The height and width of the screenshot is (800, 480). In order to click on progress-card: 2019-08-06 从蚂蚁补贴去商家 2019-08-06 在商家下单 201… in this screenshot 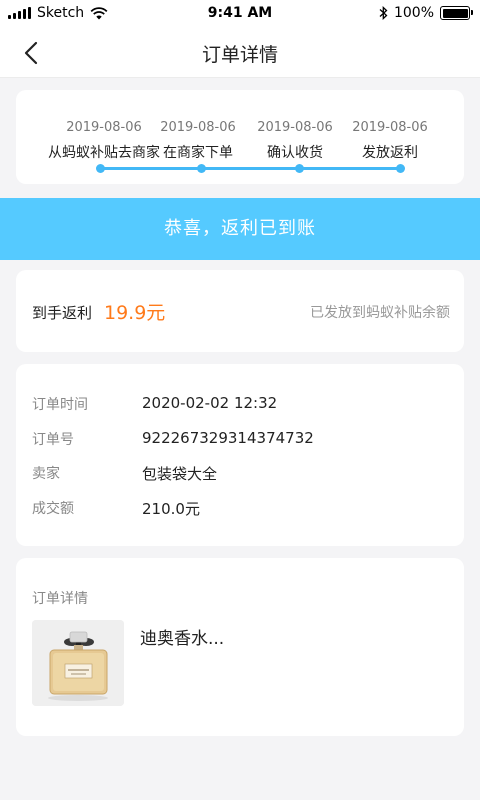, I will do `click(240, 137)`.